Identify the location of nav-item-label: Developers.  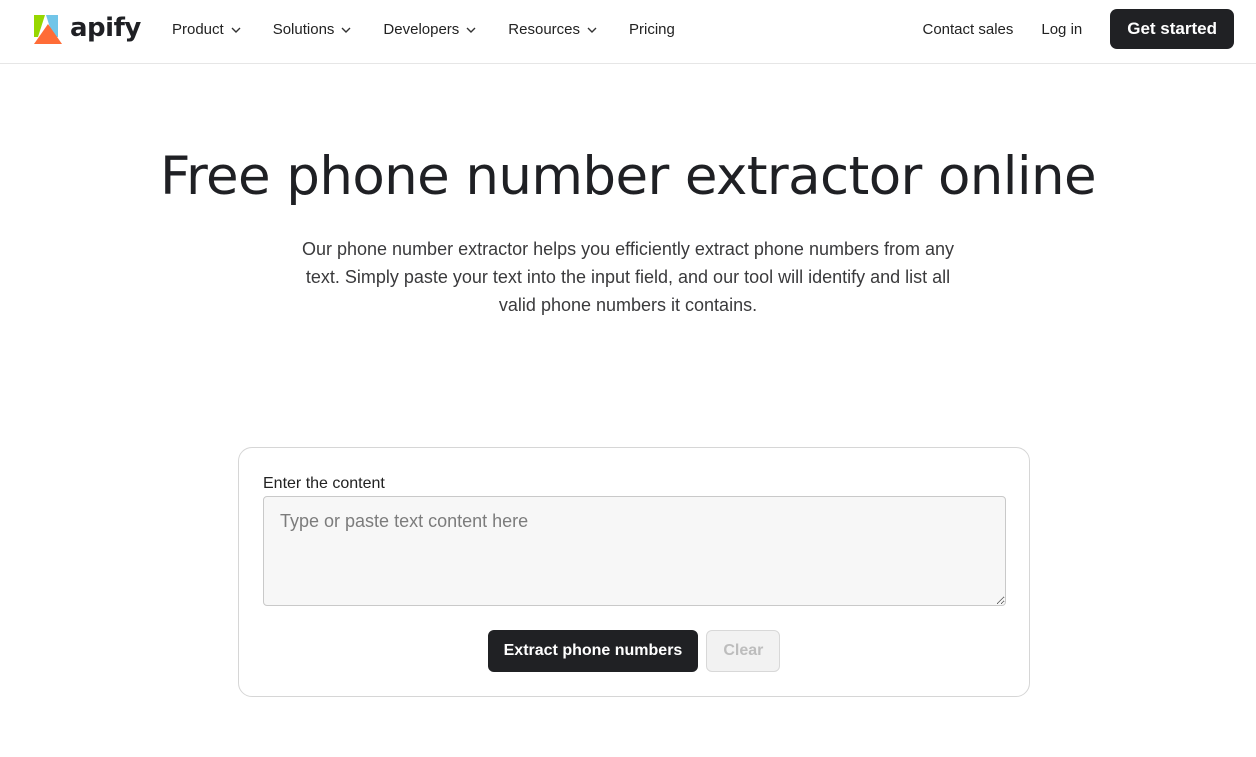
(421, 29).